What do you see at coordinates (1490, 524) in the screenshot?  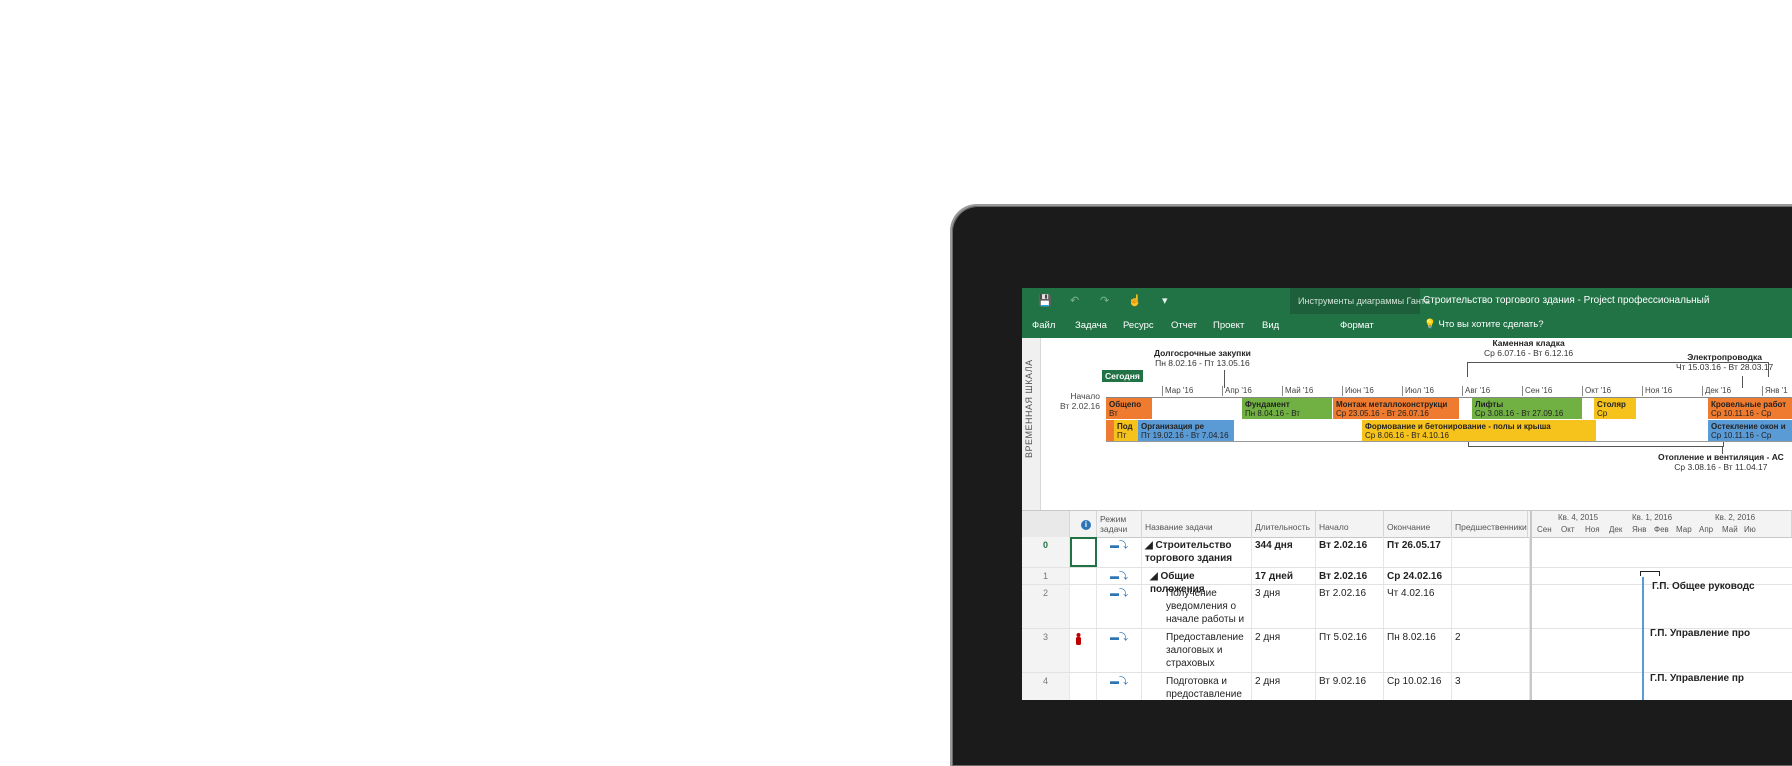 I see `column-header-predecessors: Предшественники` at bounding box center [1490, 524].